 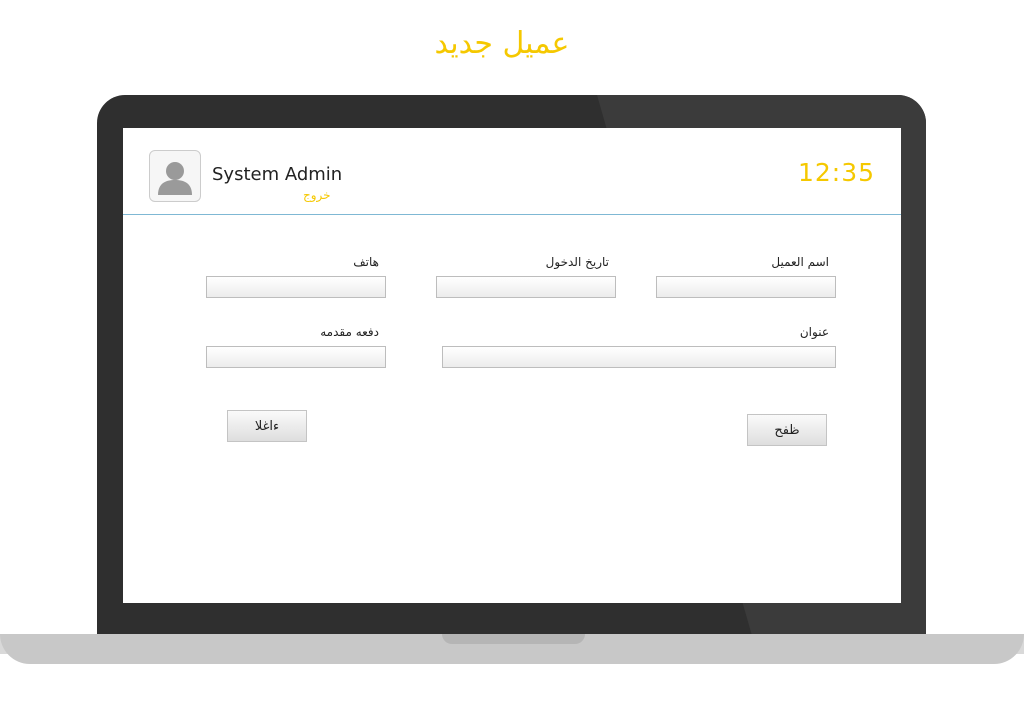 I want to click on address-label: عنوان, so click(x=814, y=332).